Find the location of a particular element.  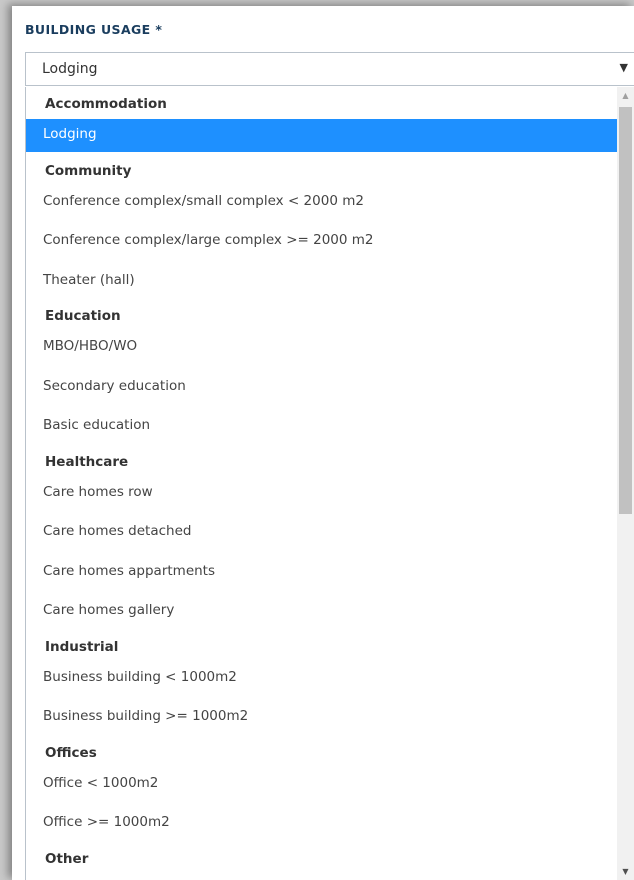

listbox-scrollbar: ▲ ▼ is located at coordinates (625, 483).